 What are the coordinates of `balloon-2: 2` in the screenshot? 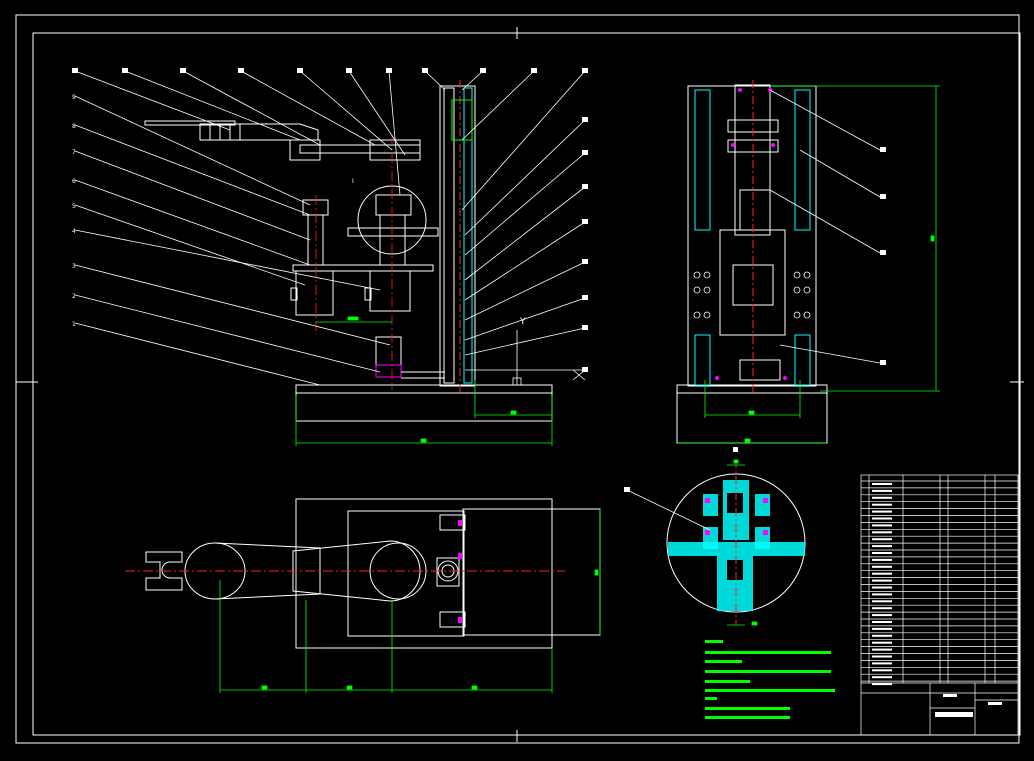 It's located at (74, 296).